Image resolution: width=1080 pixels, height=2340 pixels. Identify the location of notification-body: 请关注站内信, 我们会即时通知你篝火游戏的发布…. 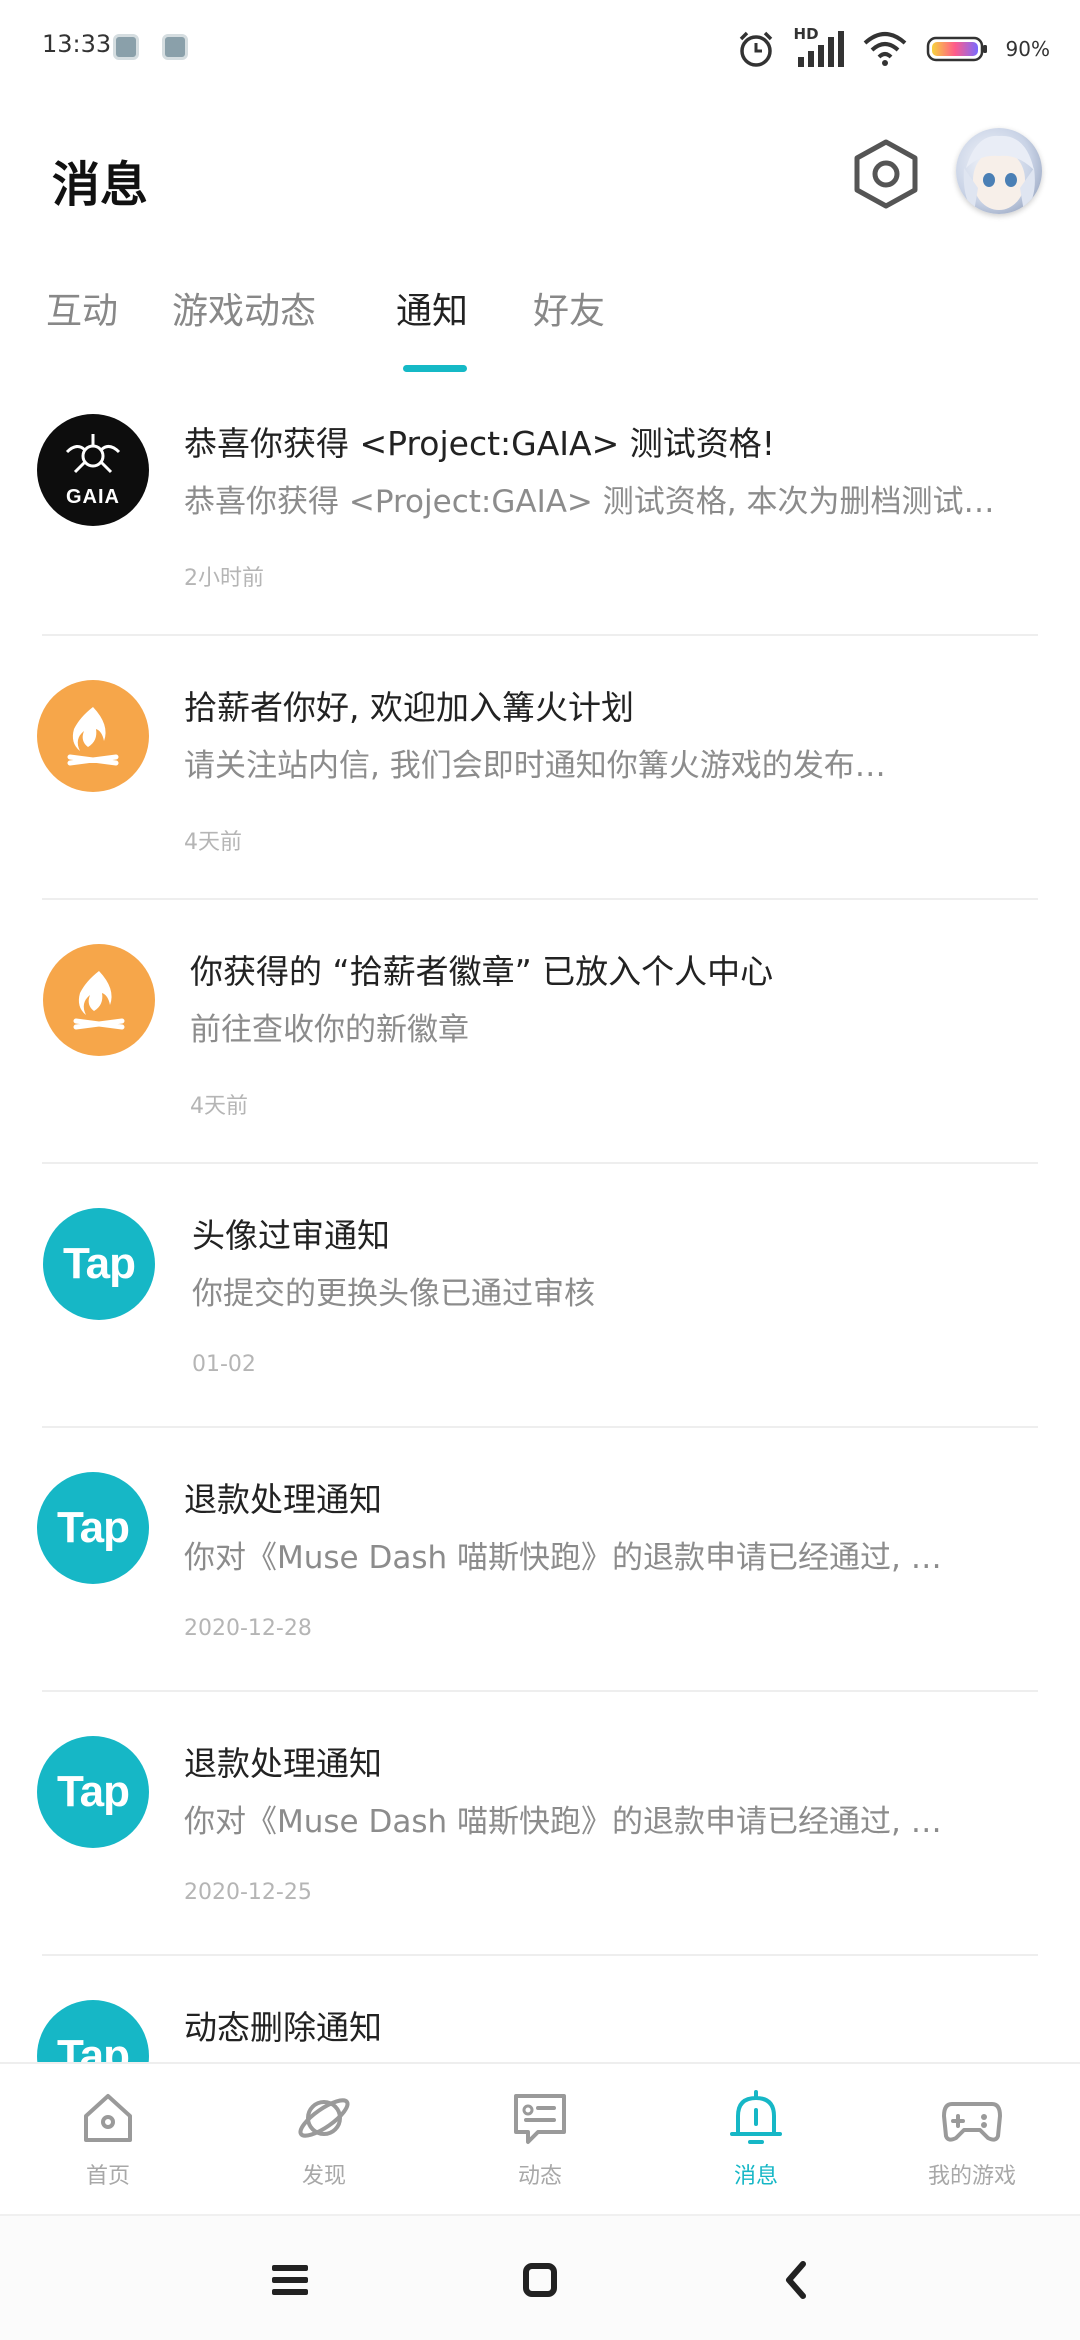
(535, 766).